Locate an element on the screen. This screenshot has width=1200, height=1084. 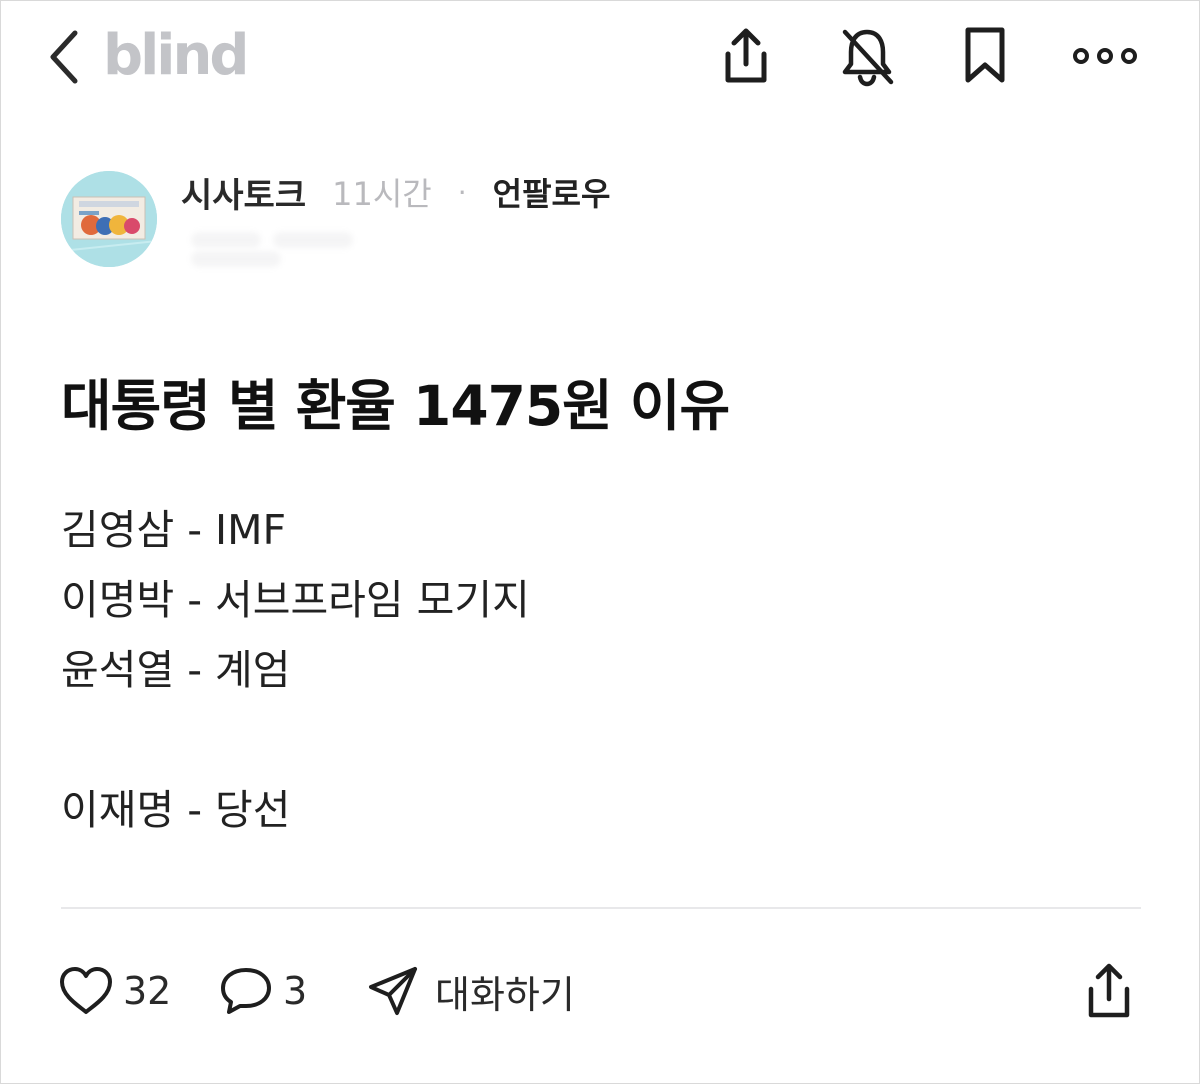
bell-off-icon is located at coordinates (867, 56).